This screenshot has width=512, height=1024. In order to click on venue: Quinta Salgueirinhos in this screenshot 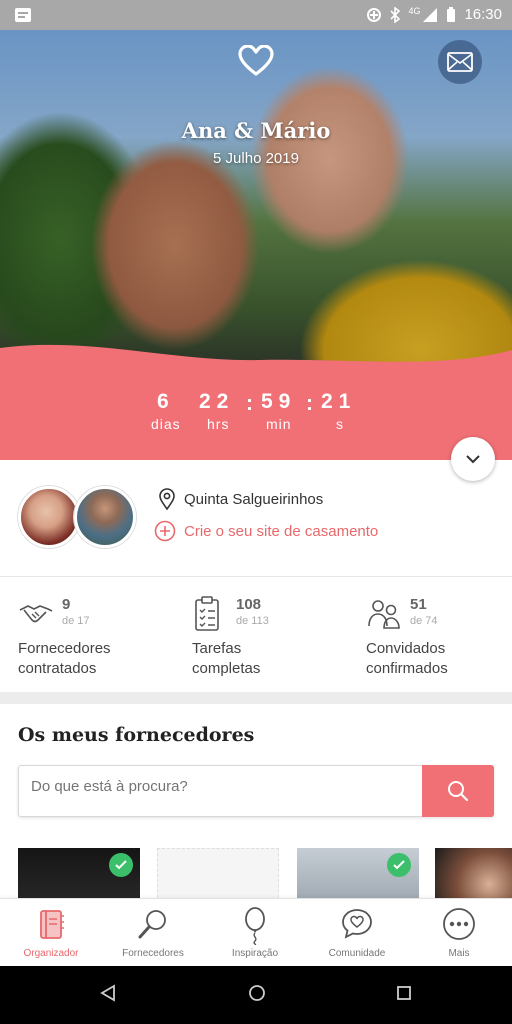, I will do `click(240, 499)`.